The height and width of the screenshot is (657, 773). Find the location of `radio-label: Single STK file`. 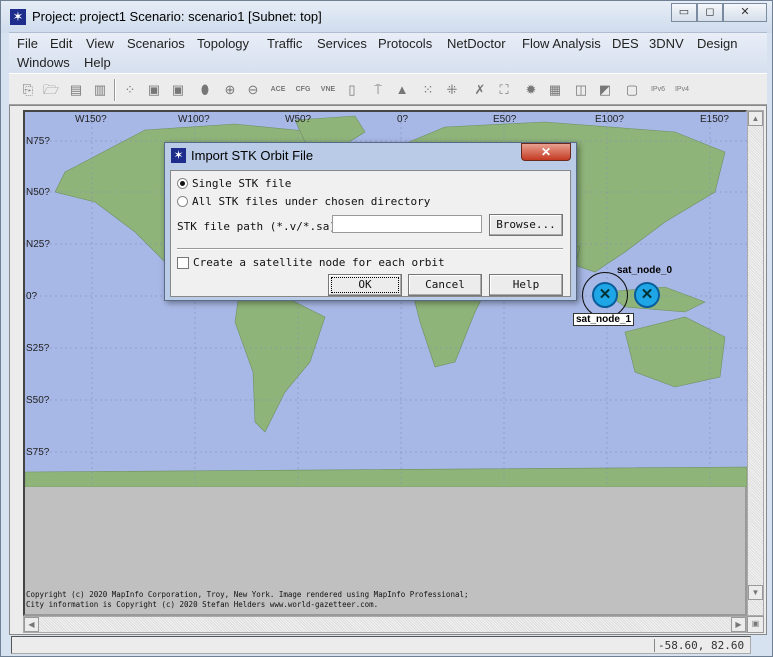

radio-label: Single STK file is located at coordinates (242, 183).